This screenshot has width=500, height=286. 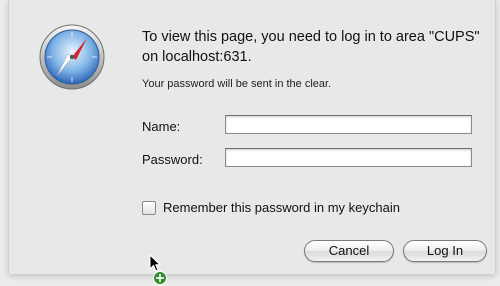 I want to click on cancel-button: Cancel, so click(x=349, y=251).